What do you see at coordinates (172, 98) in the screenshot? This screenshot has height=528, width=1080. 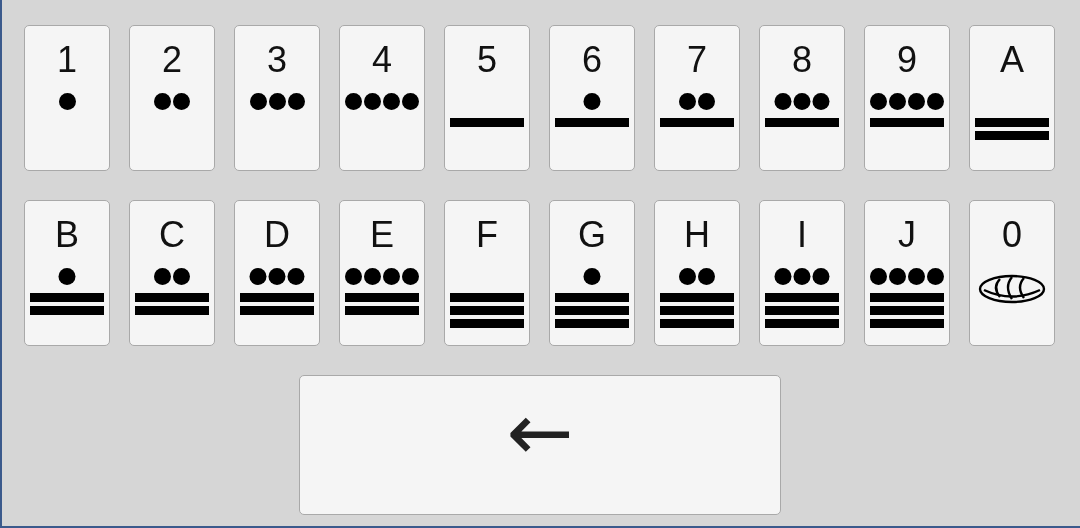 I see `numeral-key: 2` at bounding box center [172, 98].